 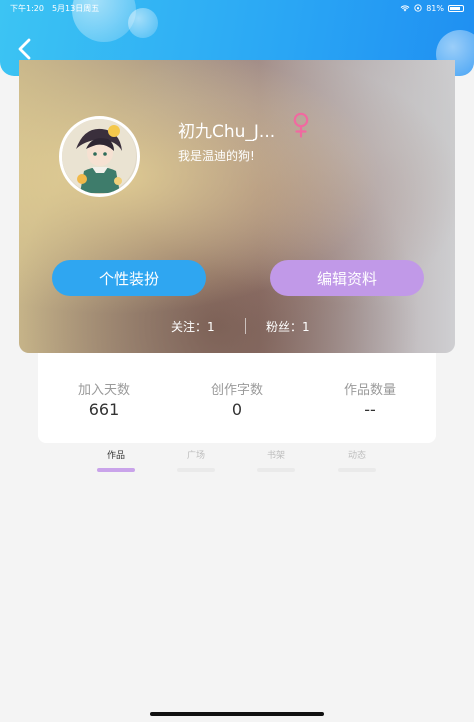 I want to click on stat-works-count: 作品数量 --, so click(x=370, y=399).